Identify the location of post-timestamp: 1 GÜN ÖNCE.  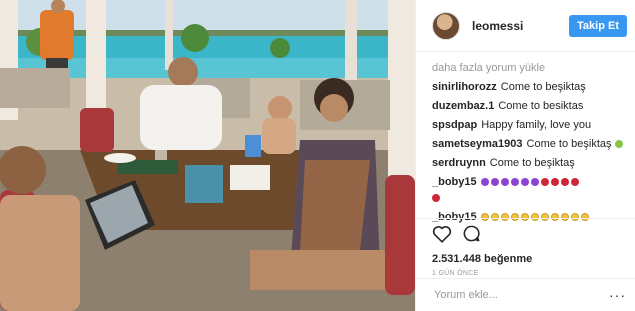
(455, 273).